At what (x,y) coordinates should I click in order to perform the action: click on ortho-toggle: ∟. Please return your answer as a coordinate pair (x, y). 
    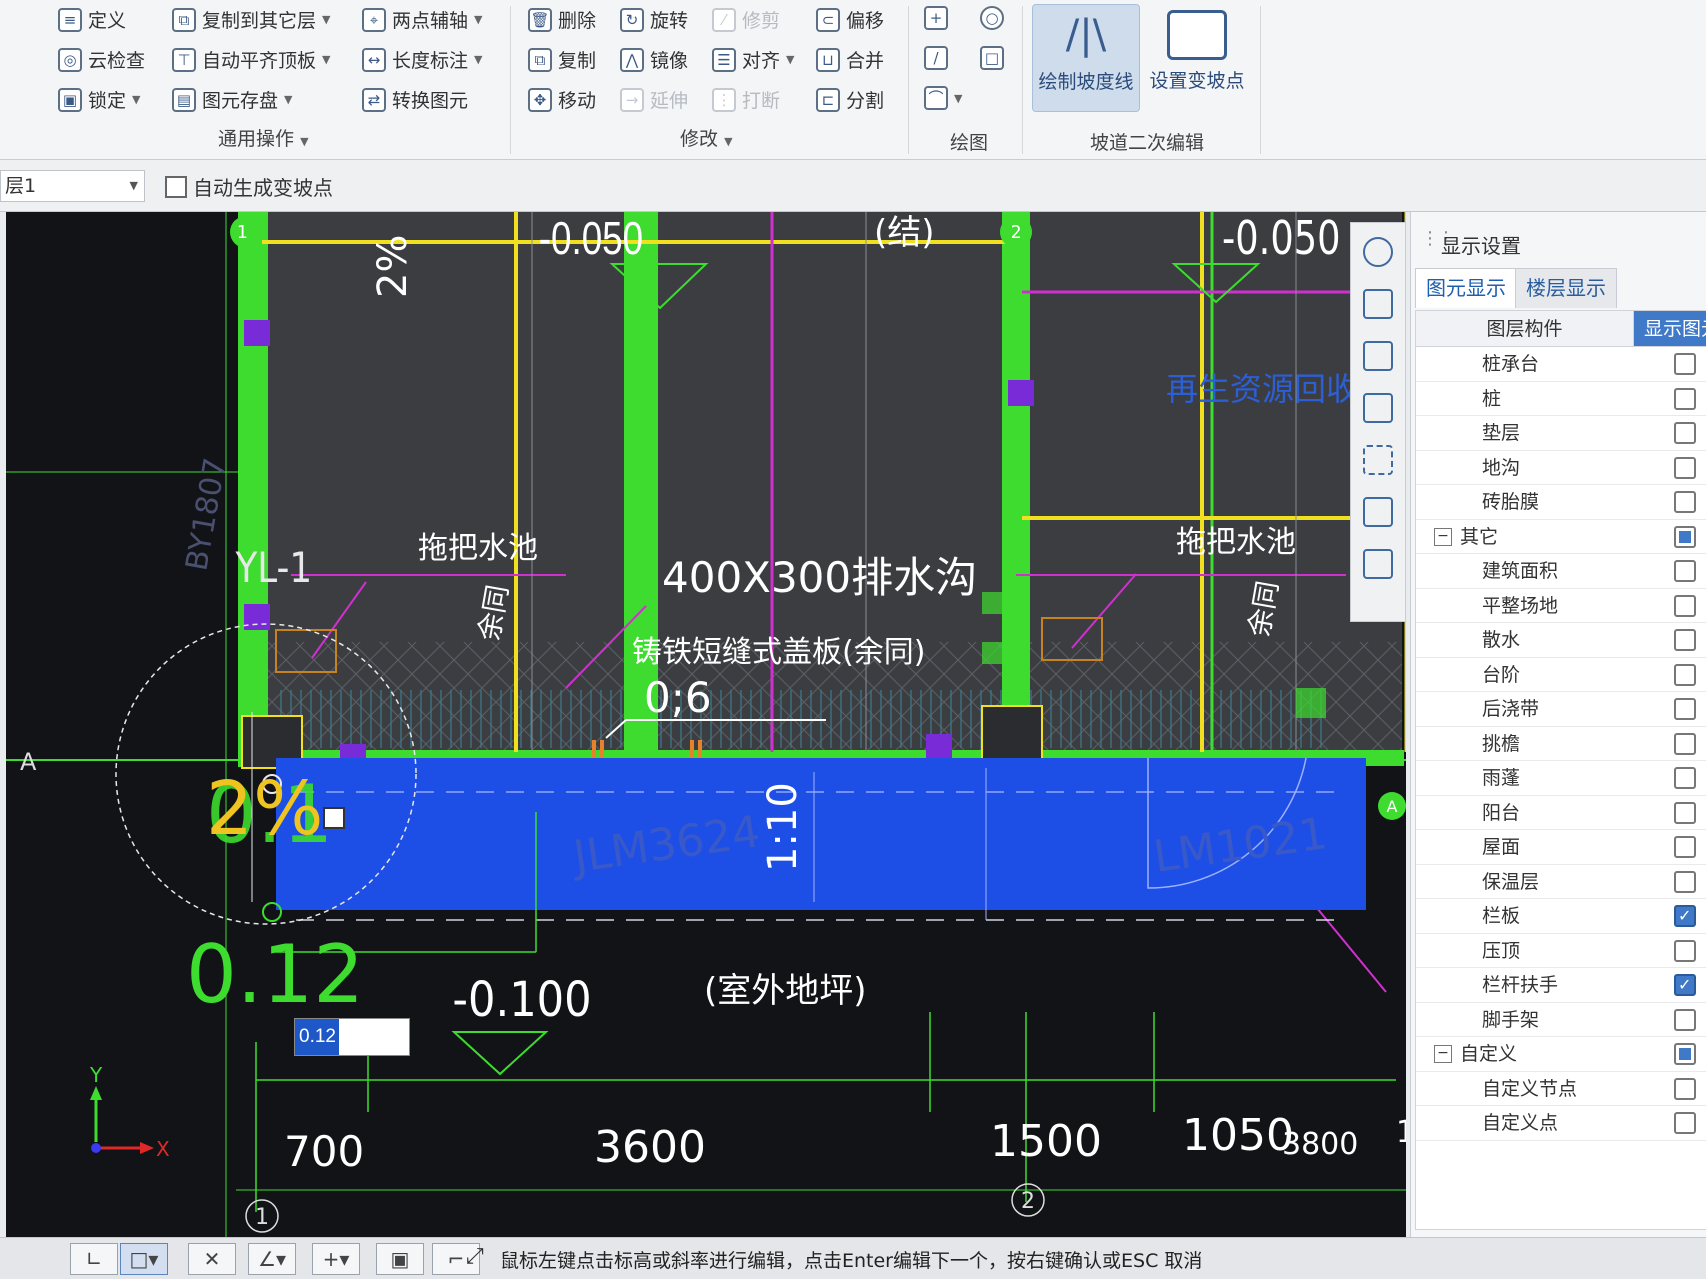
    Looking at the image, I should click on (94, 1259).